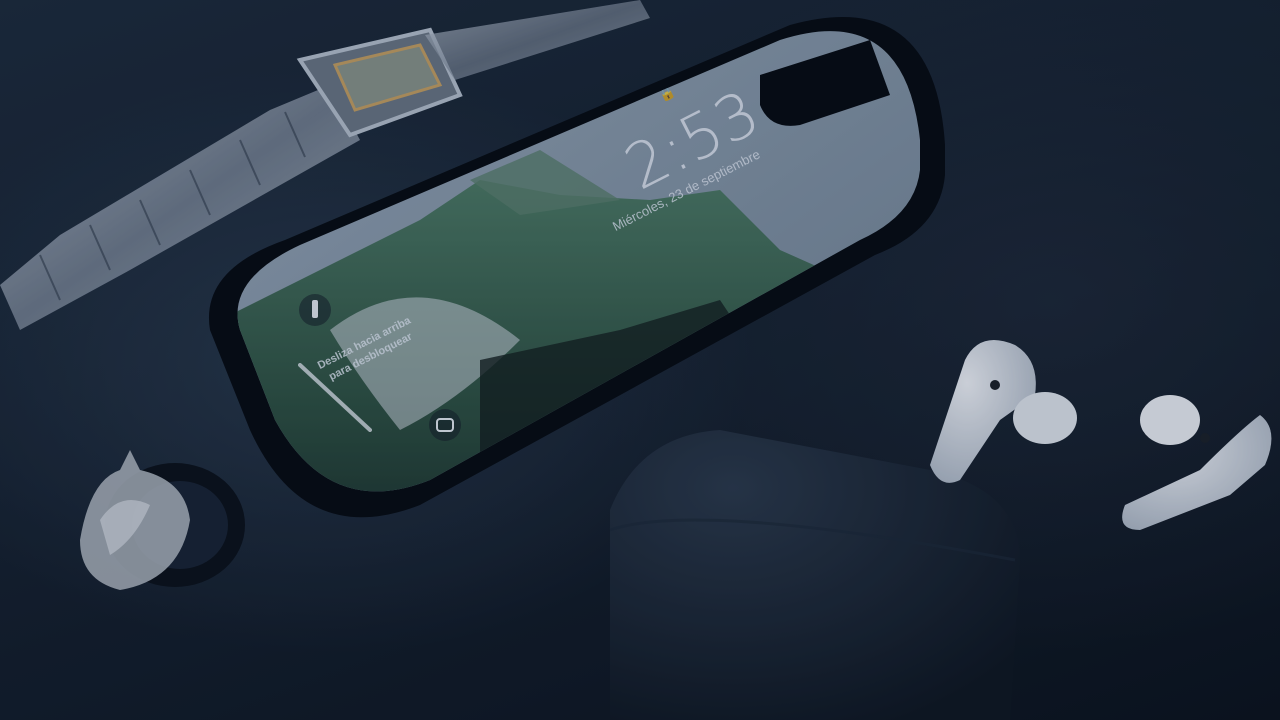 The height and width of the screenshot is (720, 1280). Describe the element at coordinates (1003, 411) in the screenshot. I see `earbud-left` at that location.